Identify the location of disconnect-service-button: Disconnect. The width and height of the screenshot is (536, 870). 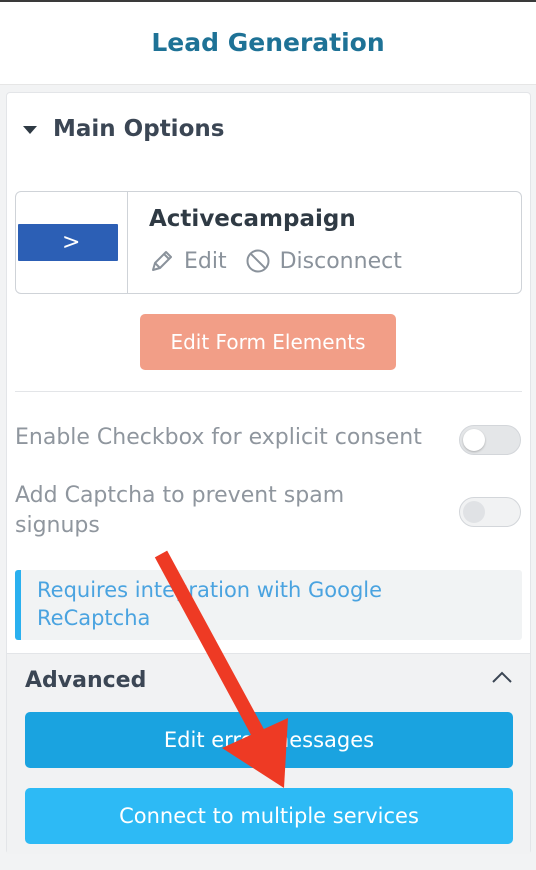
(323, 261).